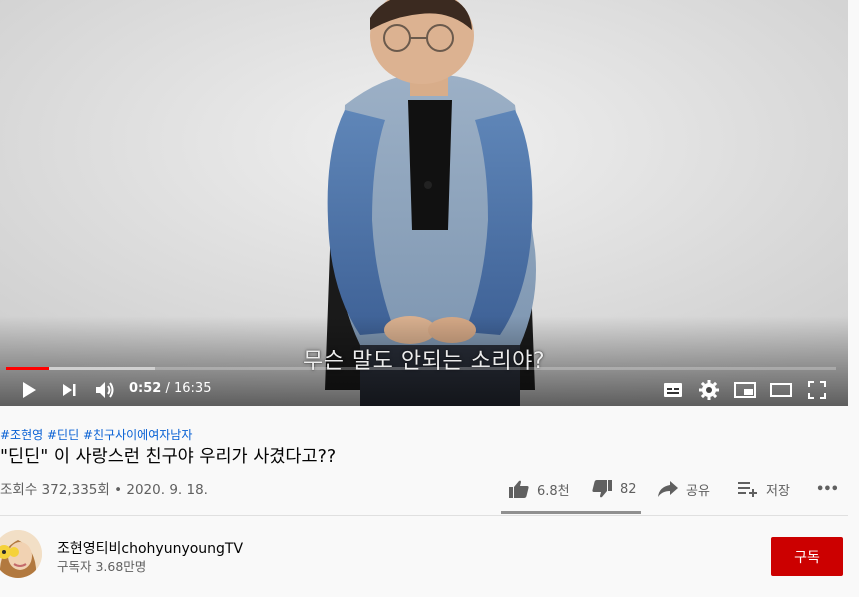 This screenshot has height=597, width=859. What do you see at coordinates (628, 489) in the screenshot?
I see `dislike-count: 82` at bounding box center [628, 489].